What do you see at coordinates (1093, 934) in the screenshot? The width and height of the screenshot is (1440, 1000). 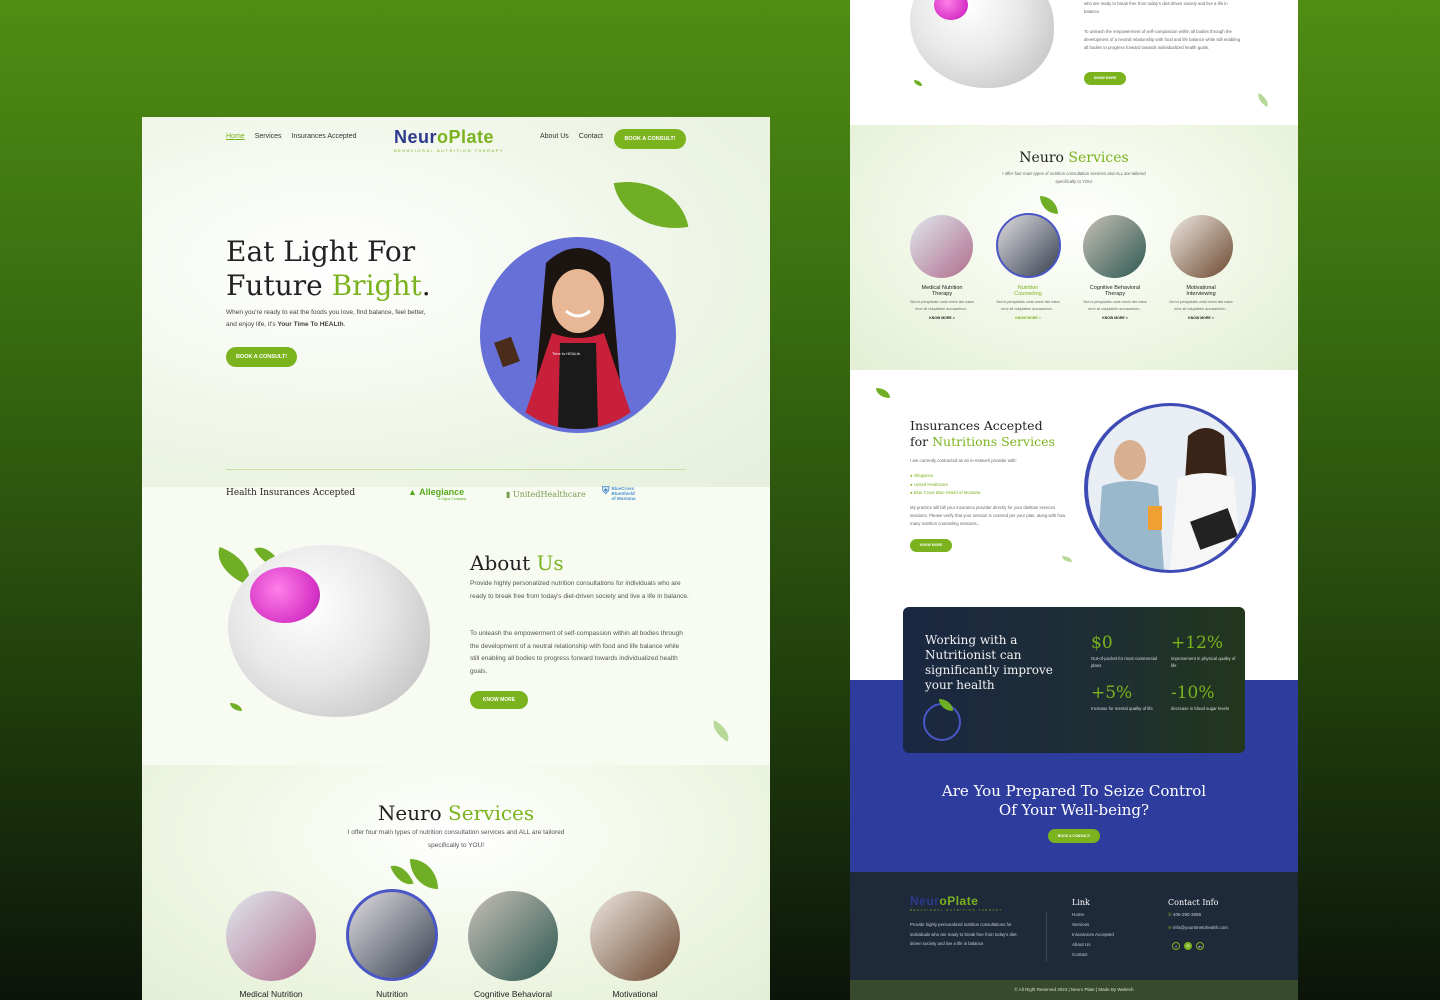 I see `footer-link-insurances: Insurances Accepted` at bounding box center [1093, 934].